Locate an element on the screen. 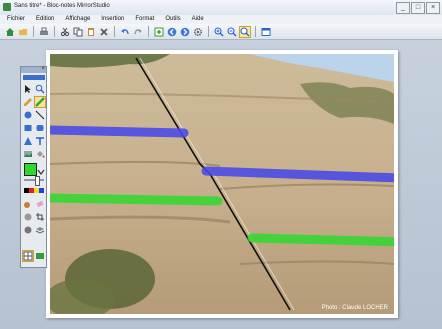  zoom-in-button is located at coordinates (219, 32).